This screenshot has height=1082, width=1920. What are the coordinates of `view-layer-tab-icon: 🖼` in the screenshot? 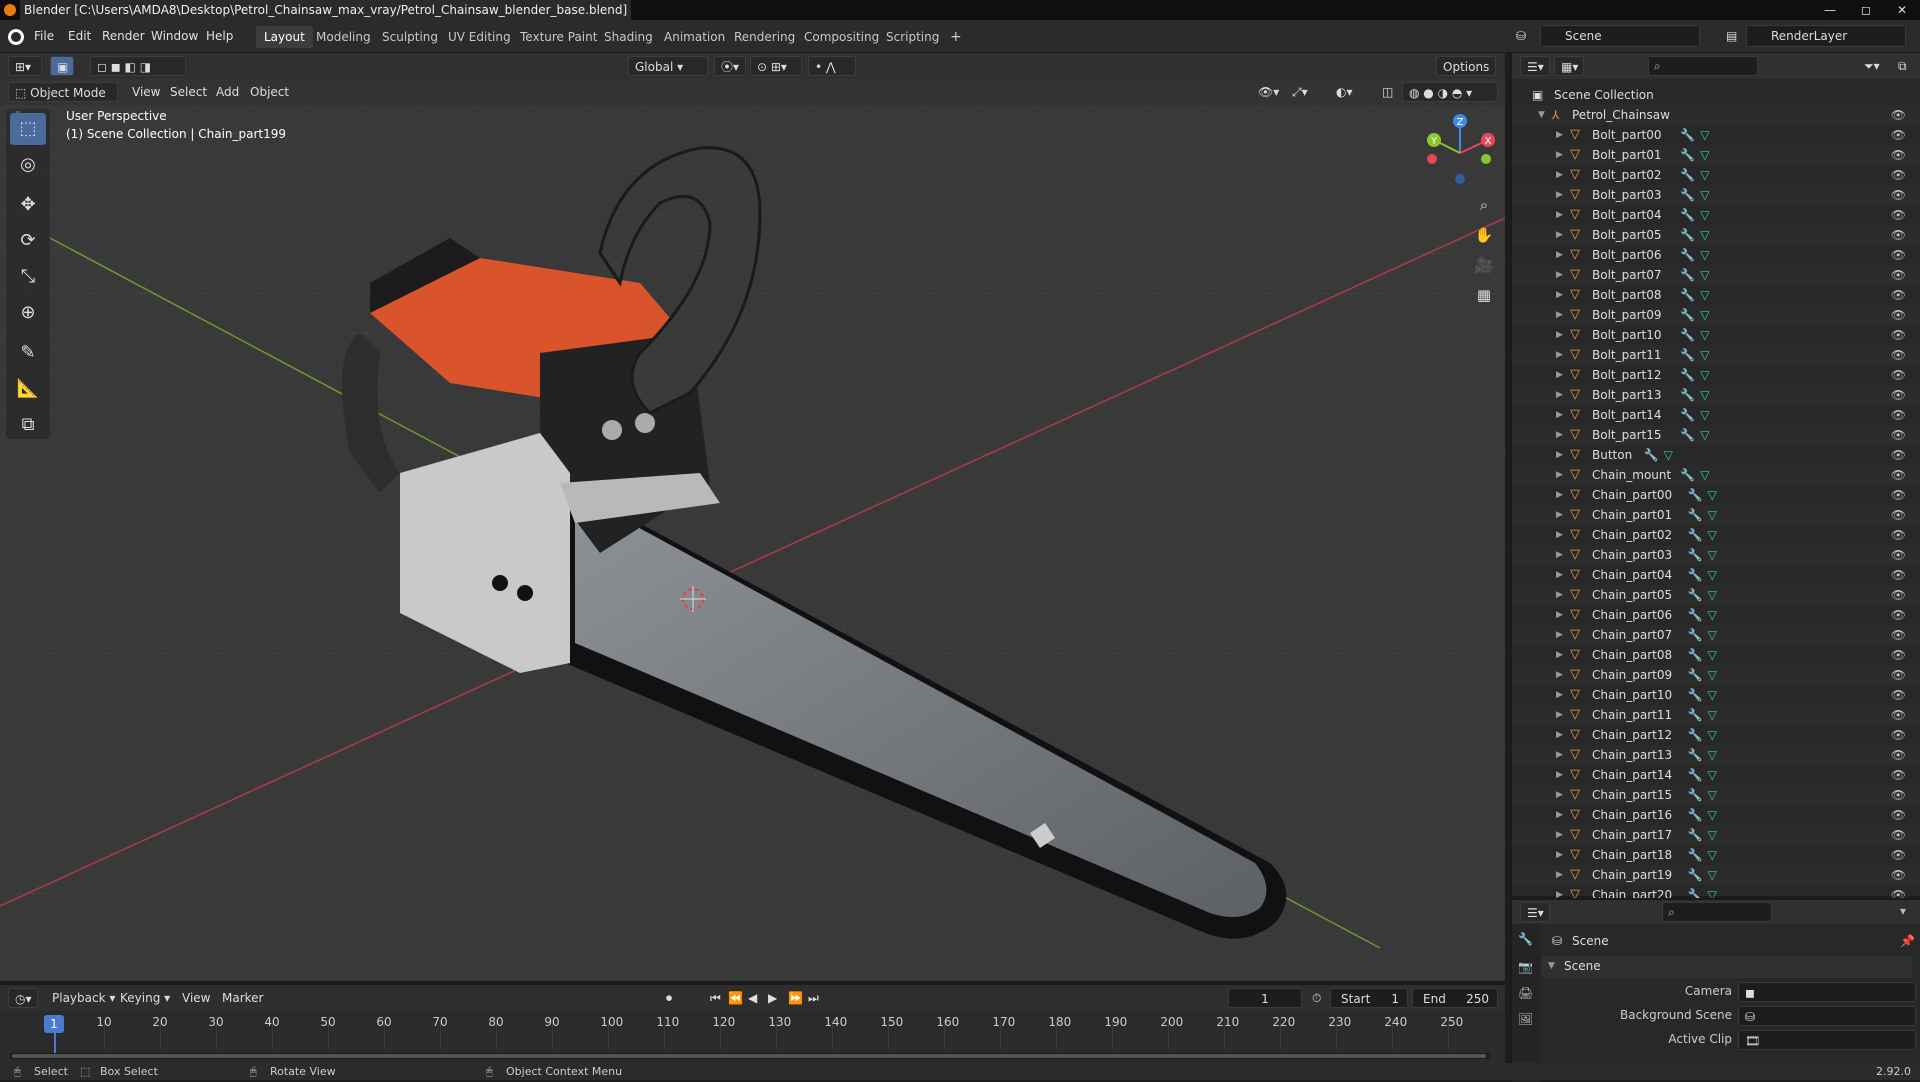 It's located at (1525, 1019).